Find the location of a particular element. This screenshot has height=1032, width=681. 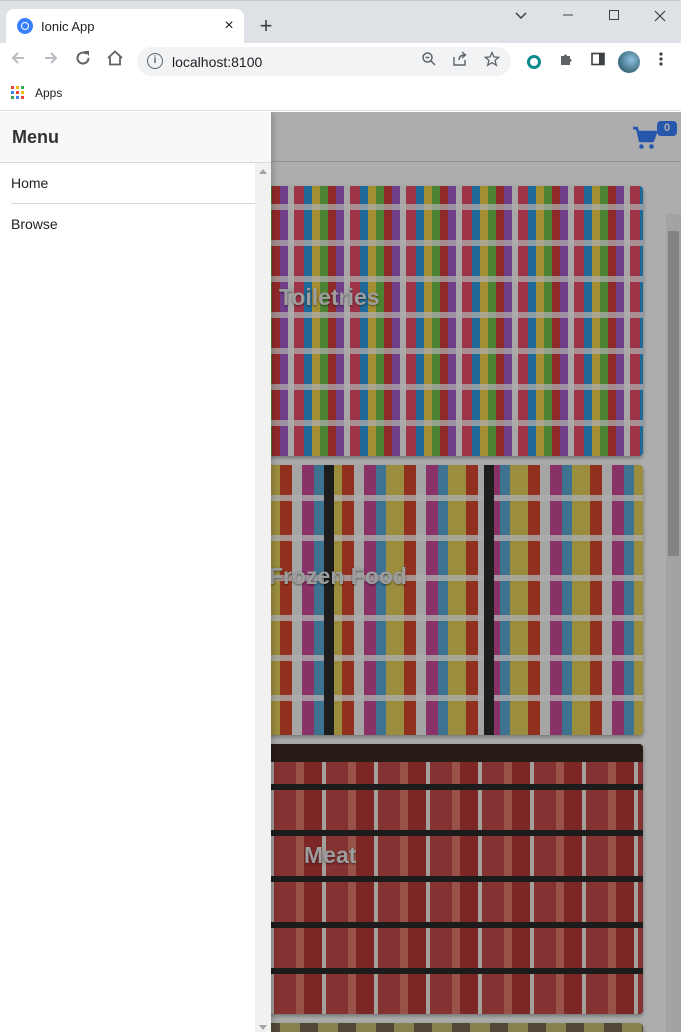

apps-grid-icon is located at coordinates (18, 93).